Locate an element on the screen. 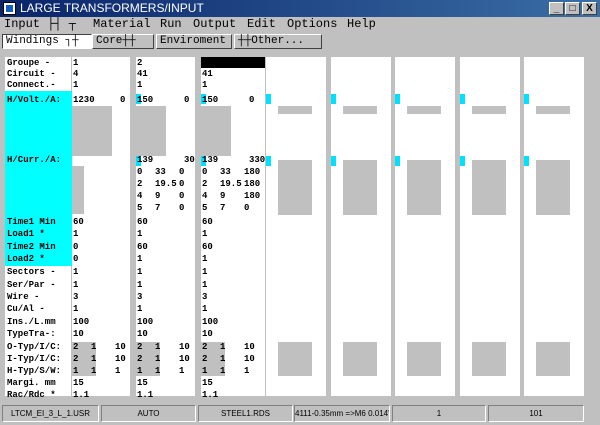 Image resolution: width=600 pixels, height=425 pixels. tab-core: Core┼┼ is located at coordinates (123, 41).